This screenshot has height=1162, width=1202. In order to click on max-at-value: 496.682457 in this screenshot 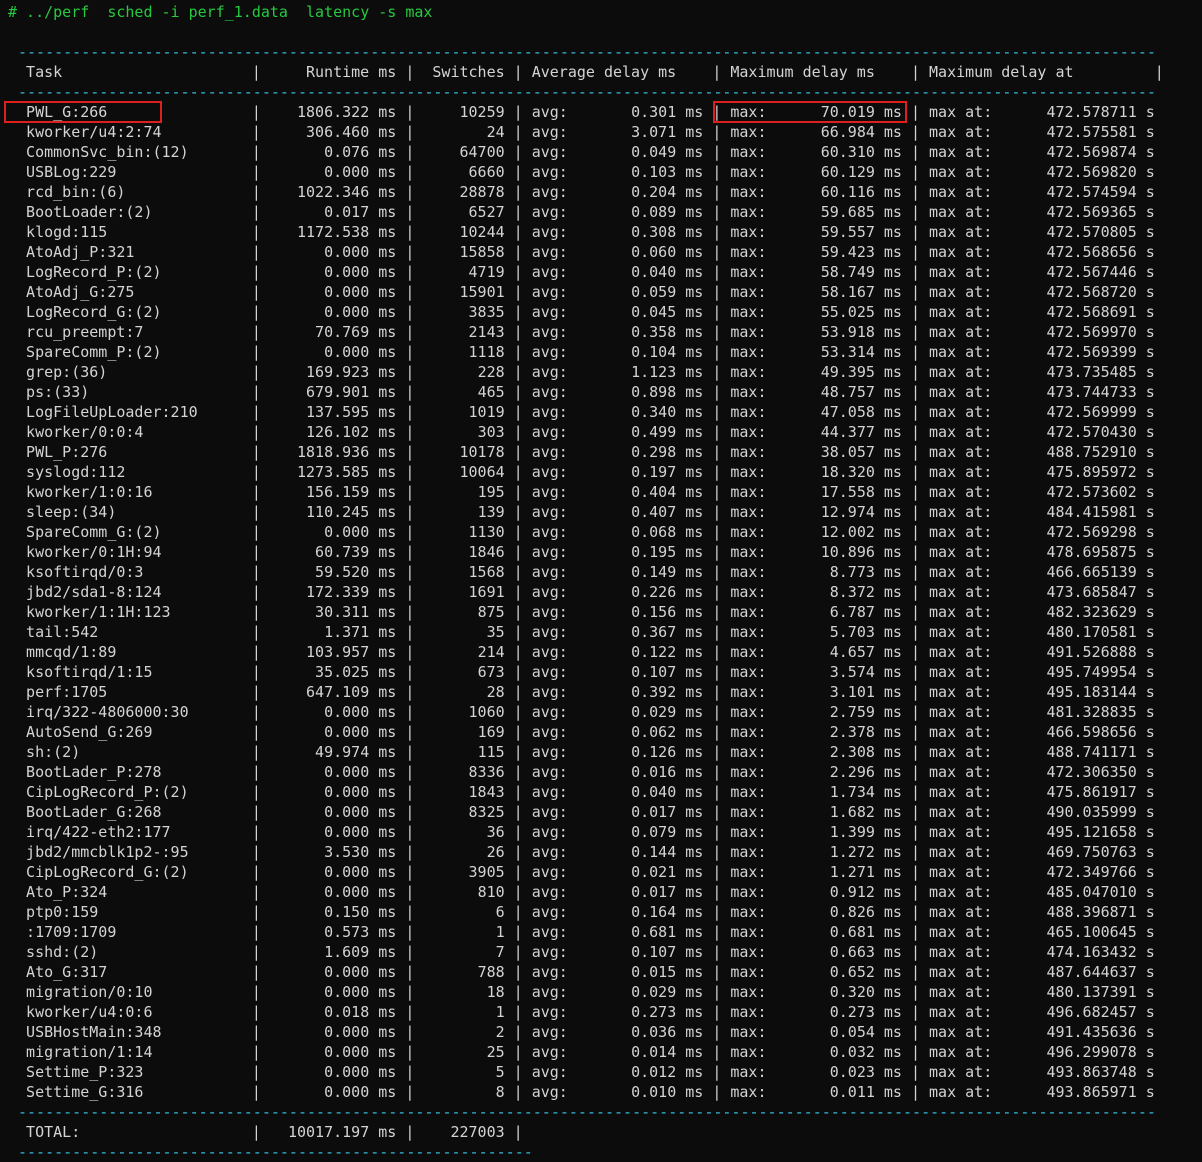, I will do `click(1091, 1012)`.